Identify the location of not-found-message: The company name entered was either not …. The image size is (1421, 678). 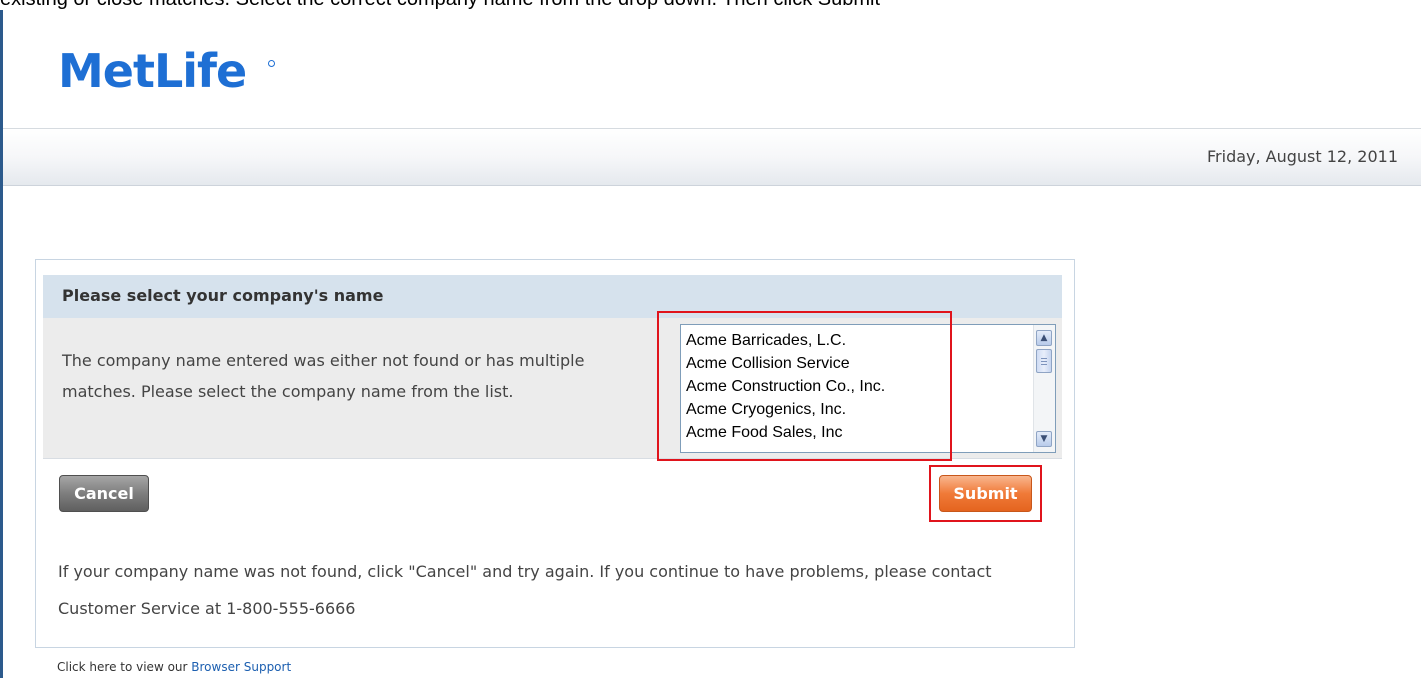
(323, 376).